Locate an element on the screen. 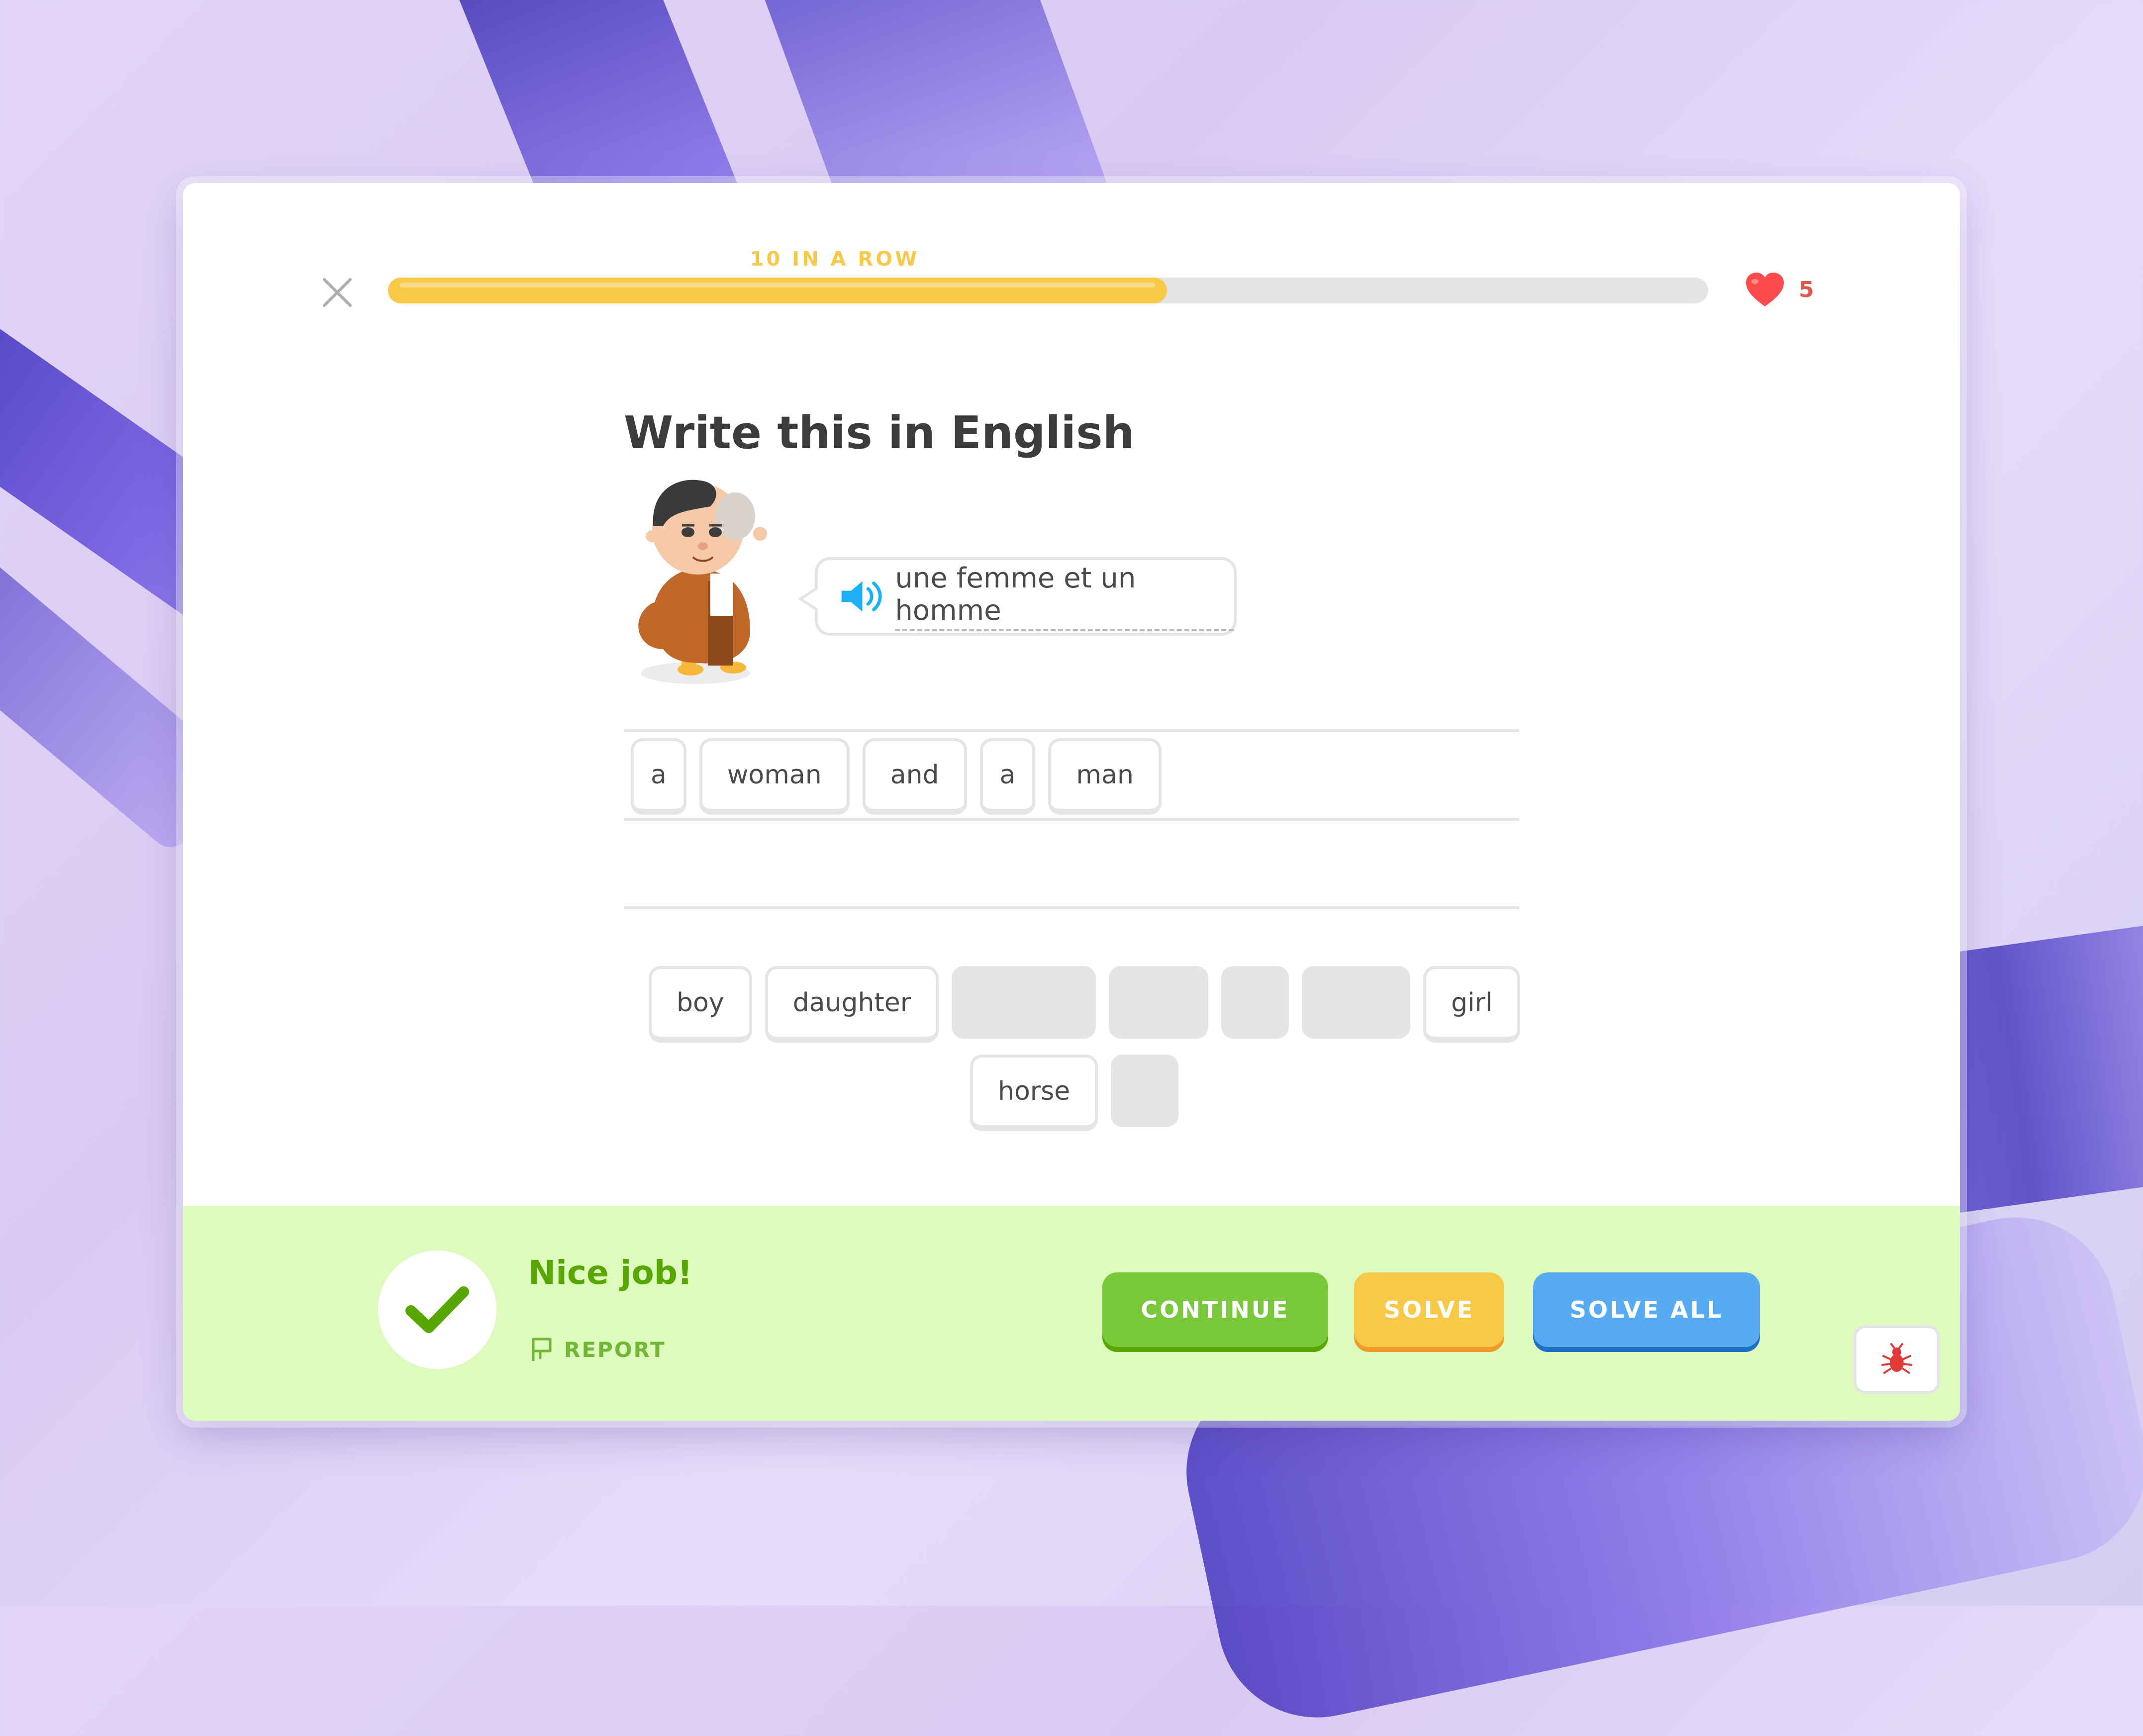 Image resolution: width=2143 pixels, height=1736 pixels. close-button is located at coordinates (337, 292).